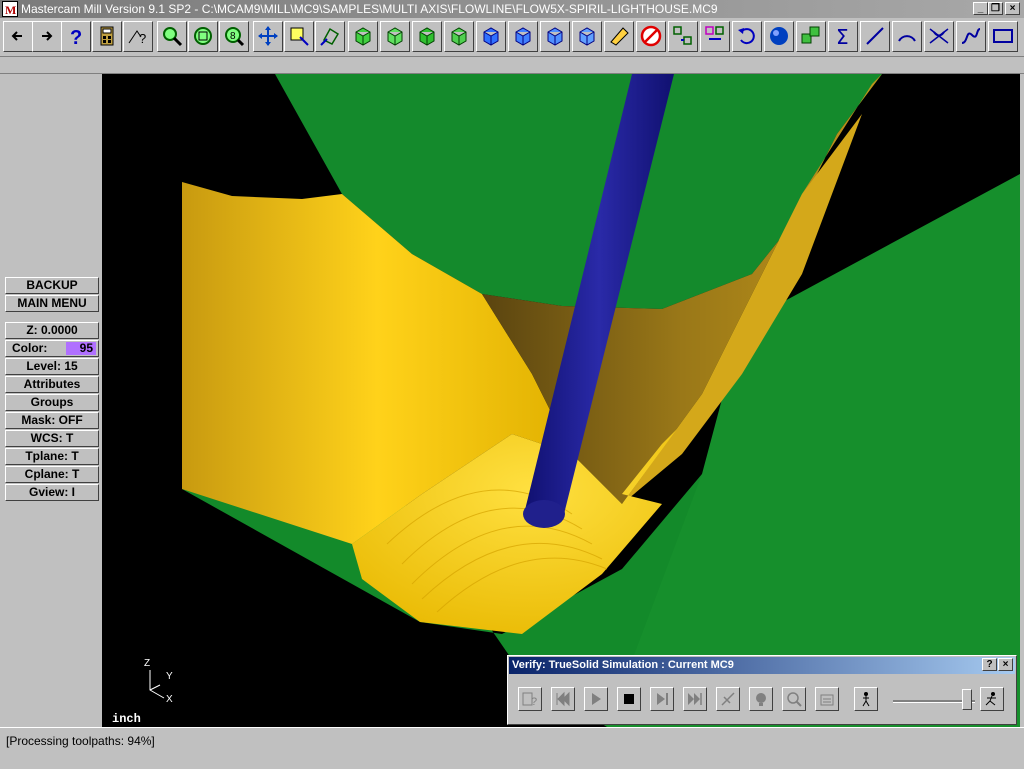 This screenshot has width=1024, height=769. I want to click on restore-button: ❐, so click(995, 8).